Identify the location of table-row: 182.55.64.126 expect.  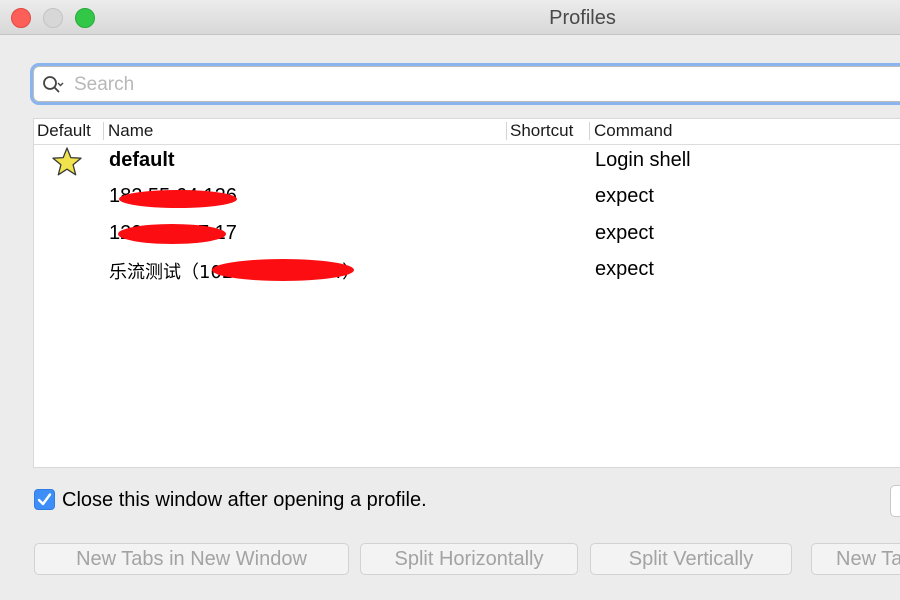
(467, 198).